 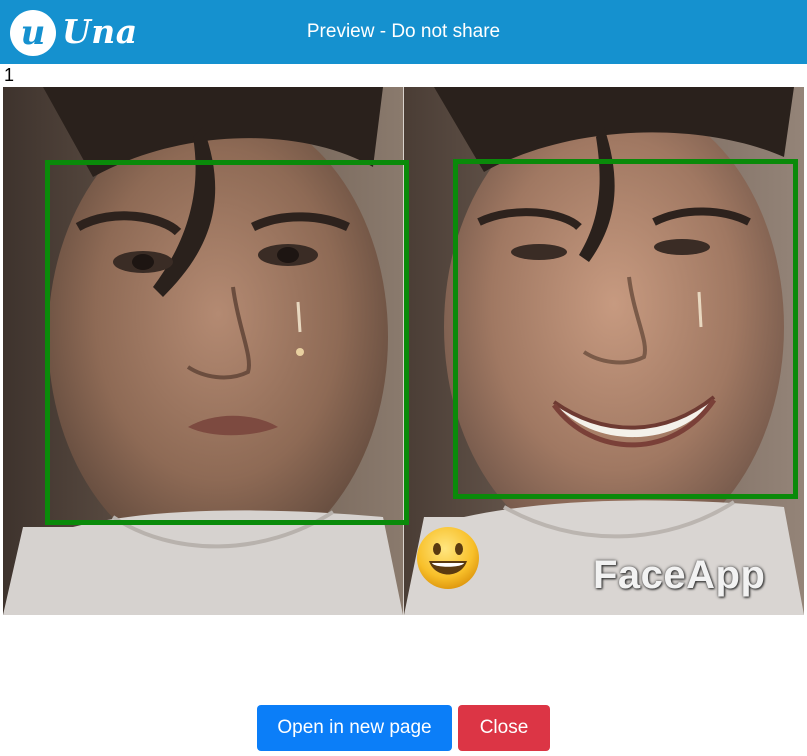 What do you see at coordinates (354, 728) in the screenshot?
I see `open-in-new-page-button: Open in new page` at bounding box center [354, 728].